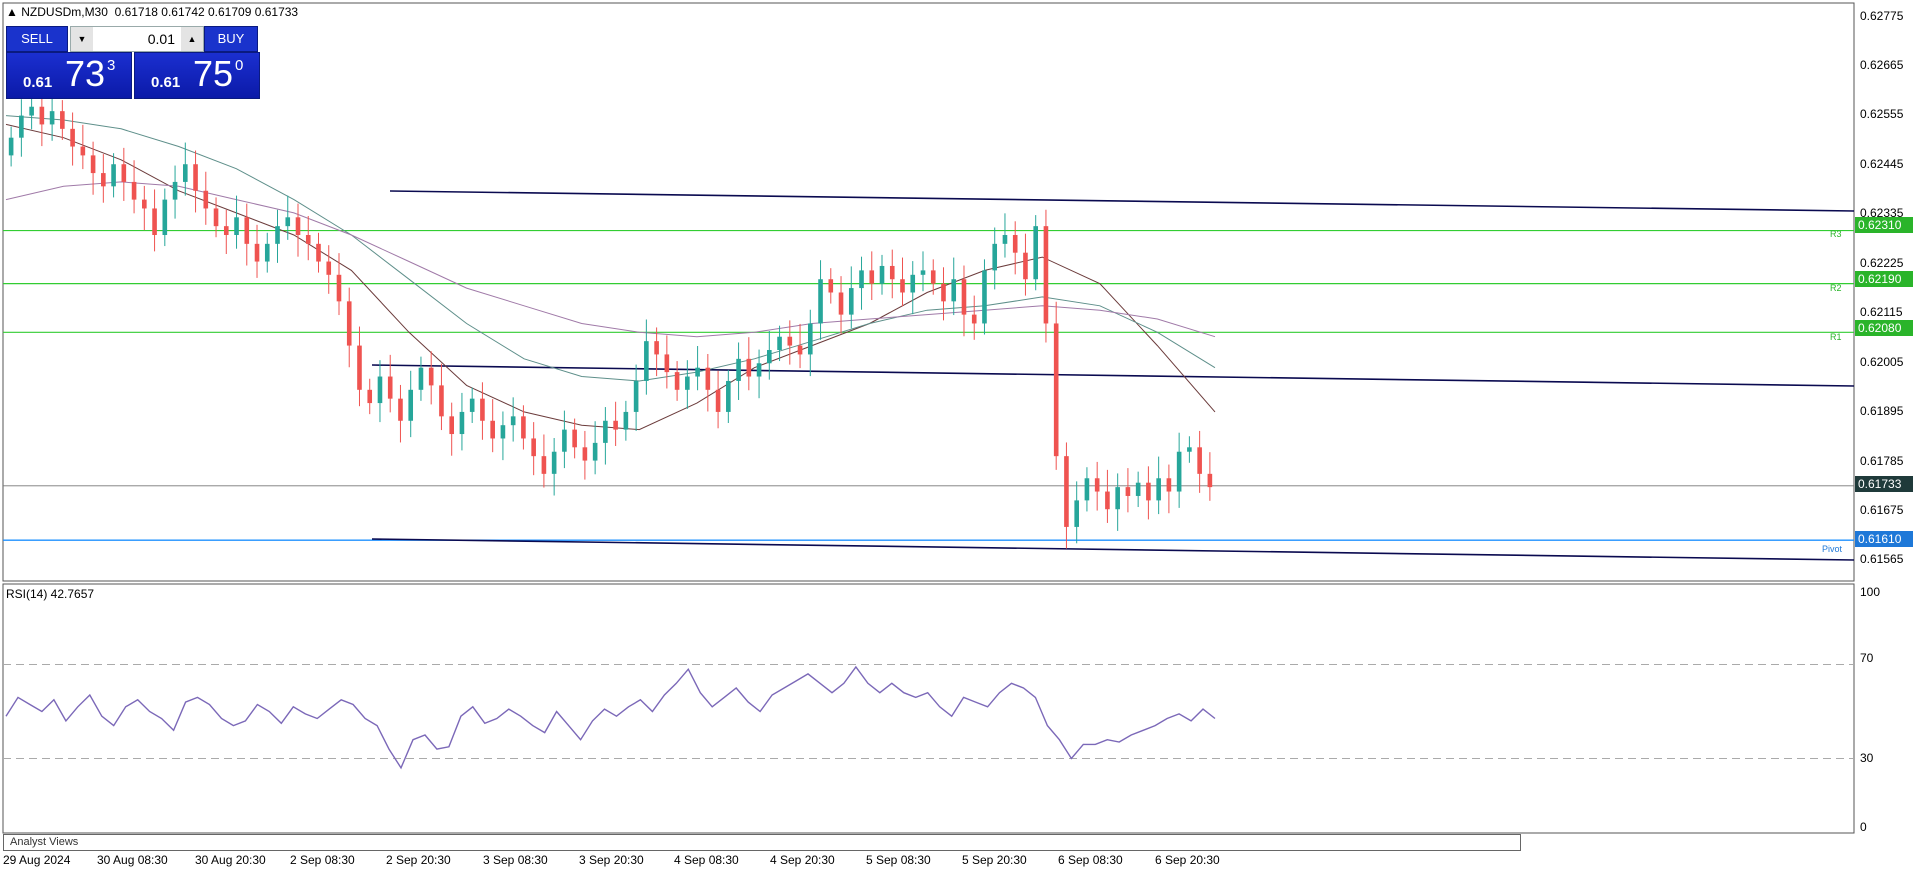 The image size is (1916, 874). I want to click on sell-price-prefix: 0.61, so click(38, 82).